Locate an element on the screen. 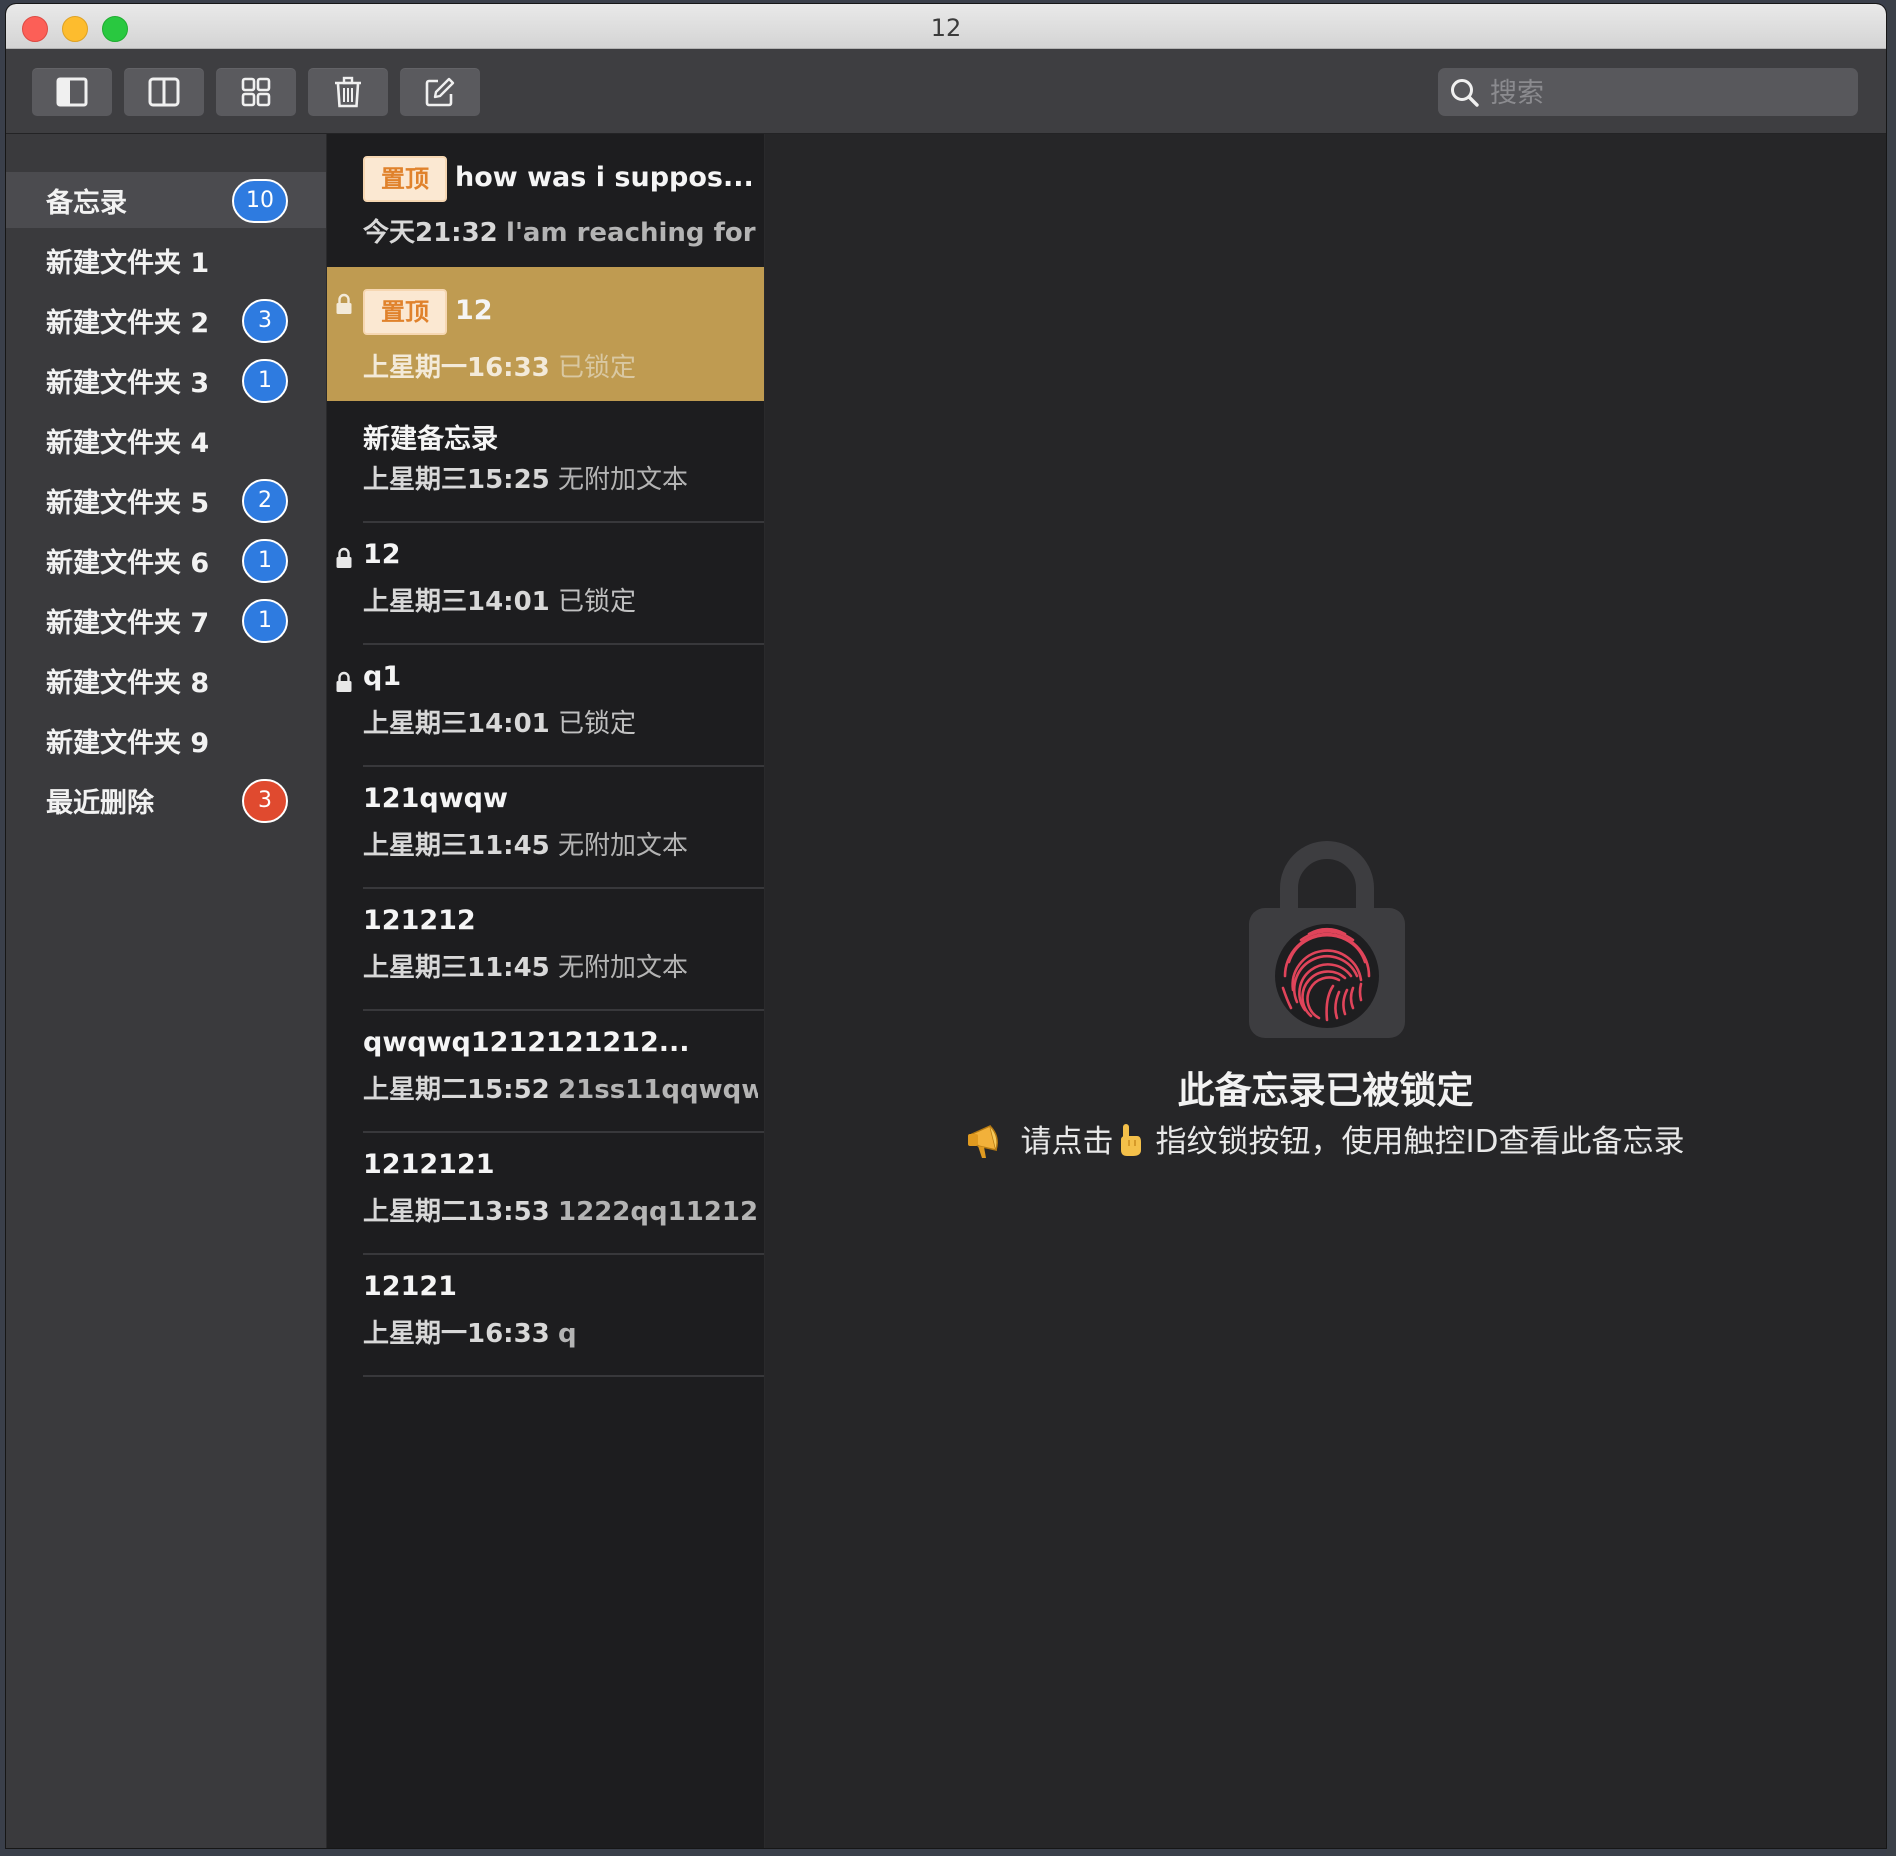 The width and height of the screenshot is (1896, 1856). new-note-button is located at coordinates (440, 92).